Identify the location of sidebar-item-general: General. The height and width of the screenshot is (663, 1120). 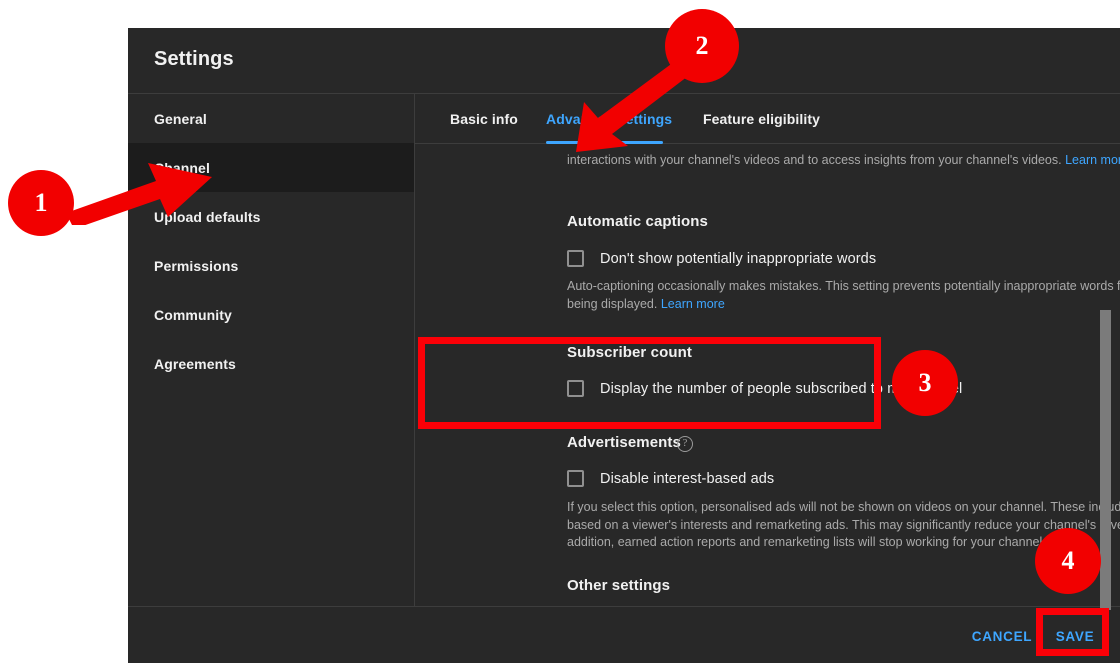
(271, 118).